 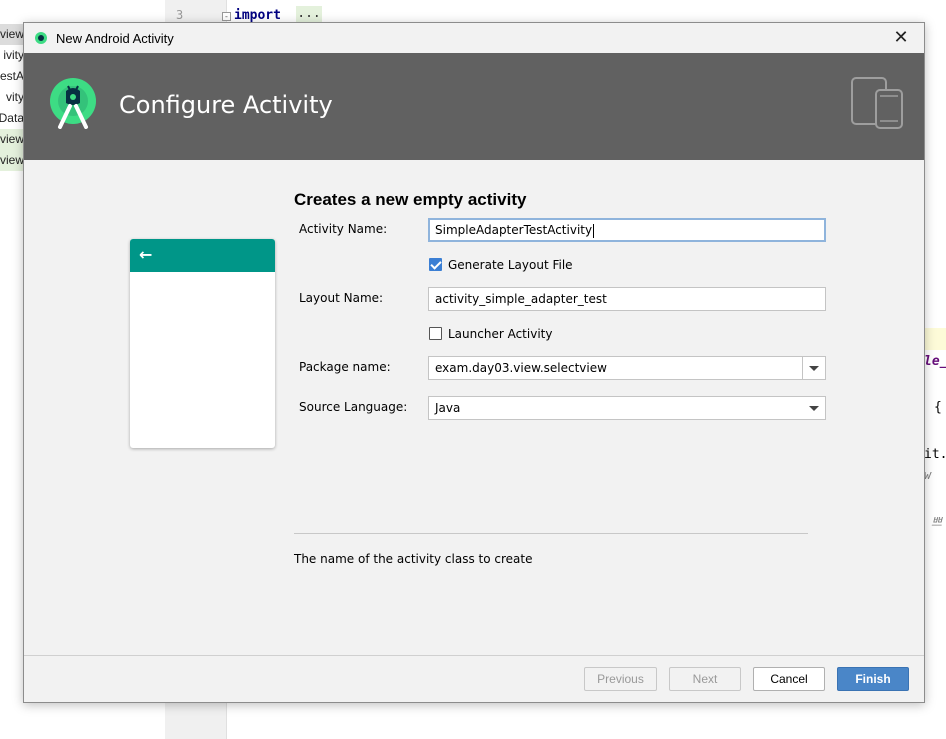 What do you see at coordinates (500, 334) in the screenshot?
I see `launcher-activity-label: Launcher Activity` at bounding box center [500, 334].